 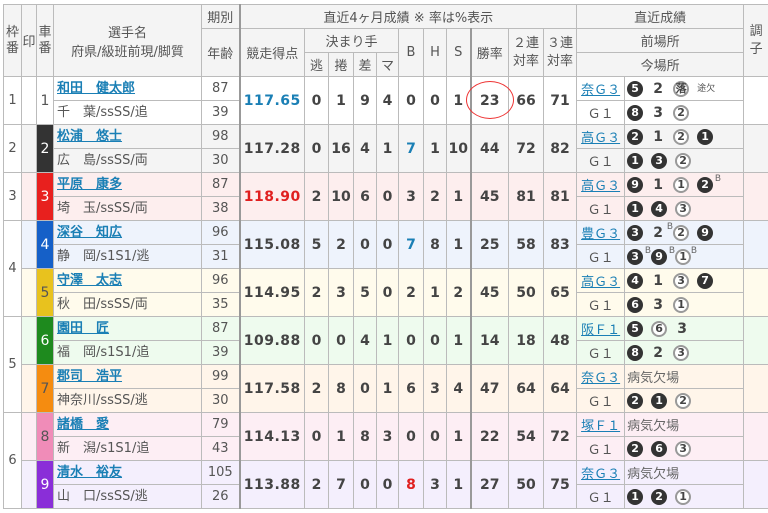 I want to click on kimarite-nige: 0, so click(x=316, y=436).